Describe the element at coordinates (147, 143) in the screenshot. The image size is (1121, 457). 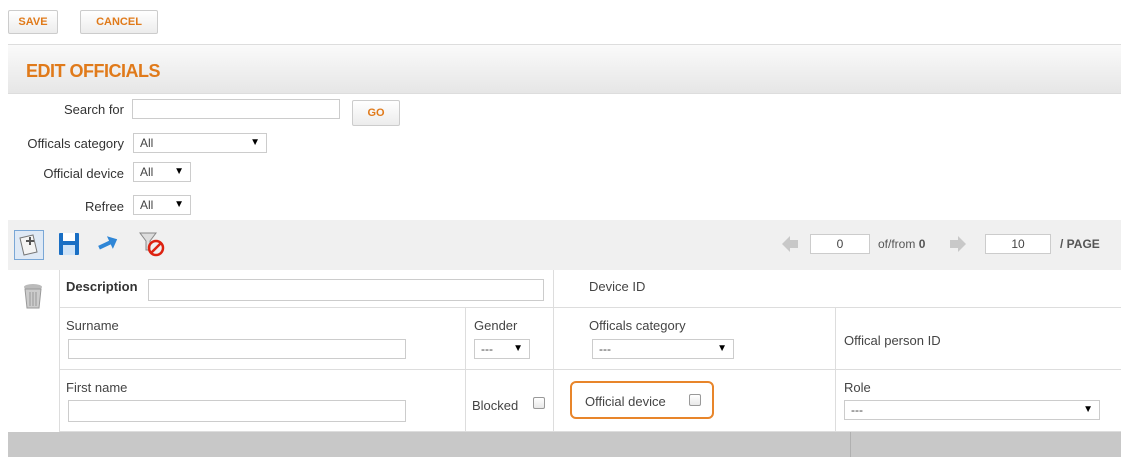
I see `category-filter-value: All` at that location.